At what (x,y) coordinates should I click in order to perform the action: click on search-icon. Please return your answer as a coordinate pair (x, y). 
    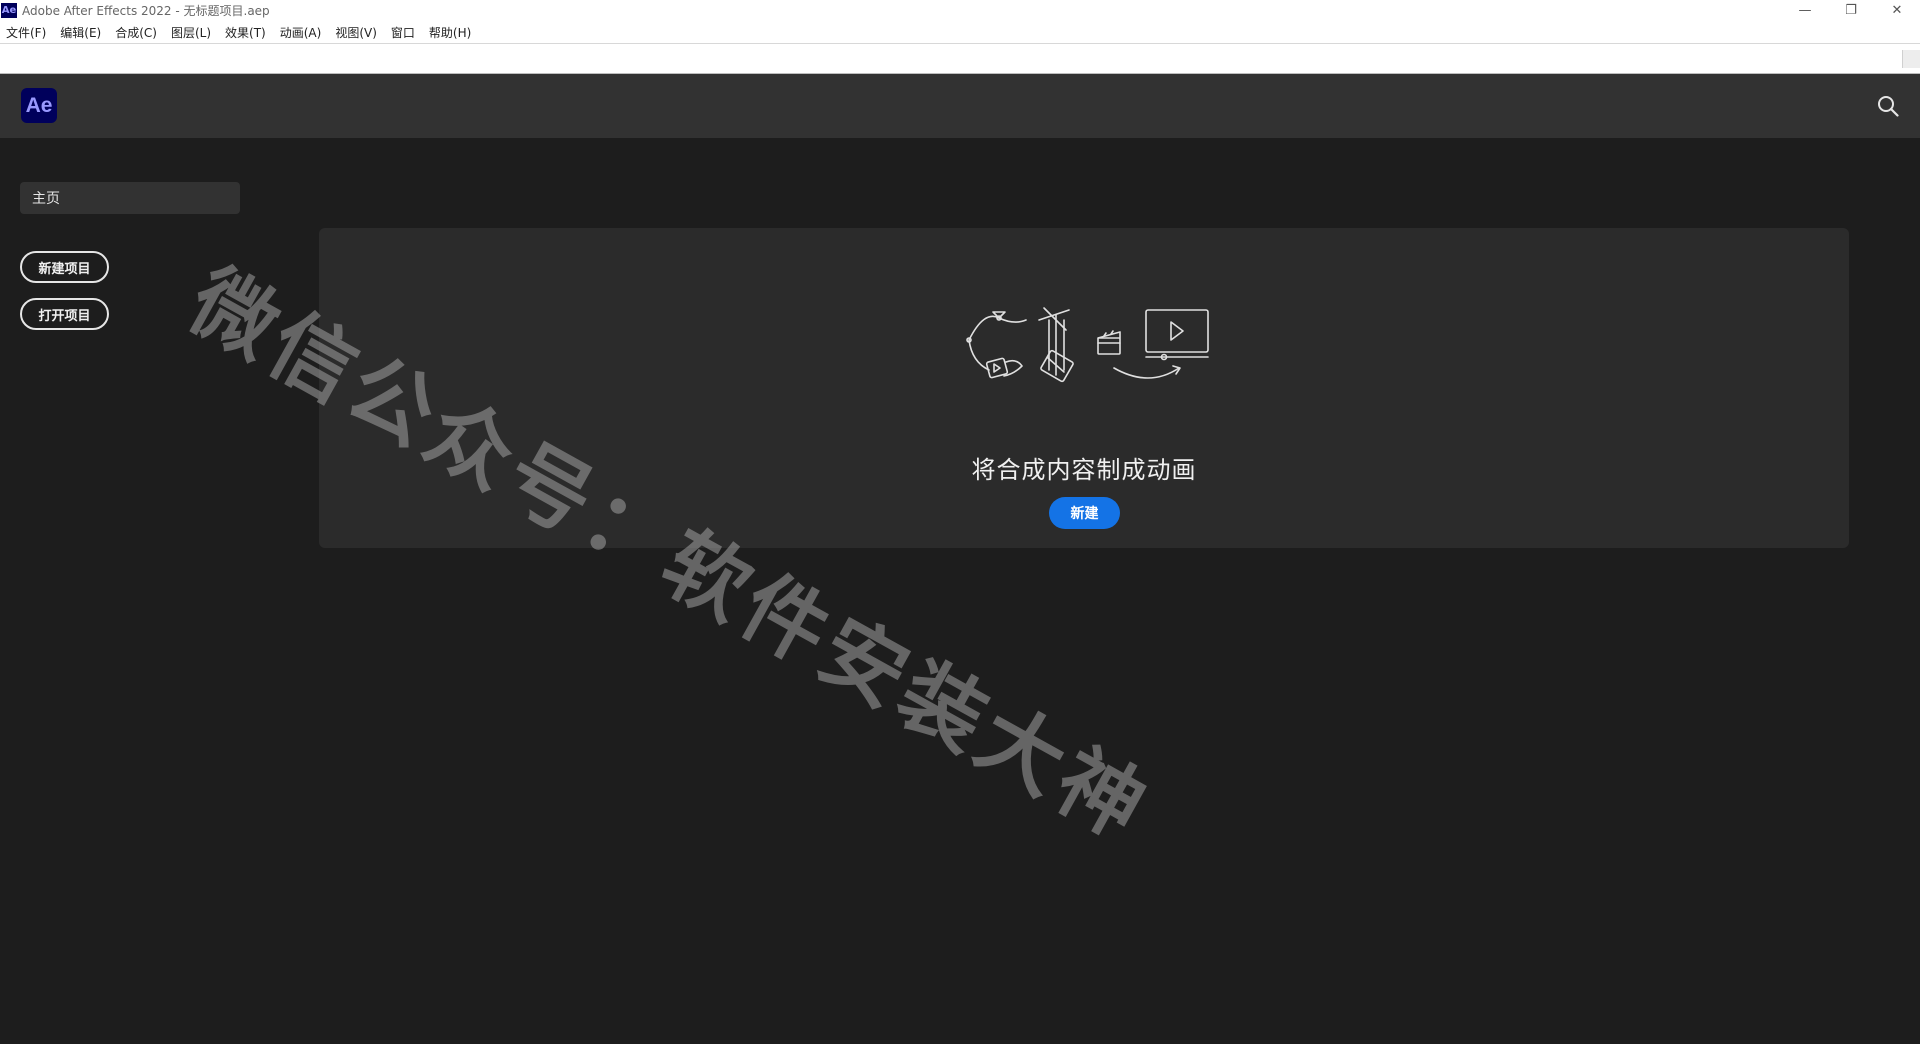
    Looking at the image, I should click on (1888, 106).